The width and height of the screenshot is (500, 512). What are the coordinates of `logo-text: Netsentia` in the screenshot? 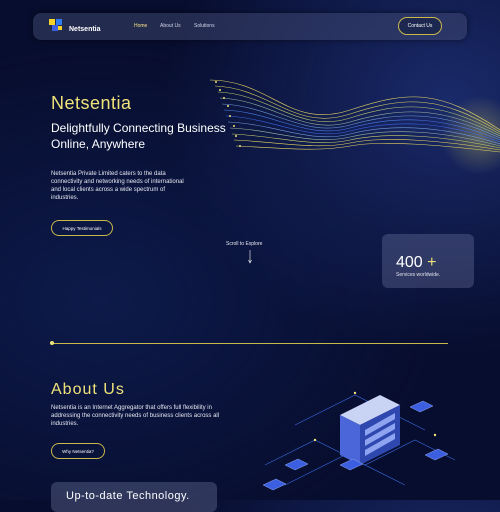 It's located at (85, 29).